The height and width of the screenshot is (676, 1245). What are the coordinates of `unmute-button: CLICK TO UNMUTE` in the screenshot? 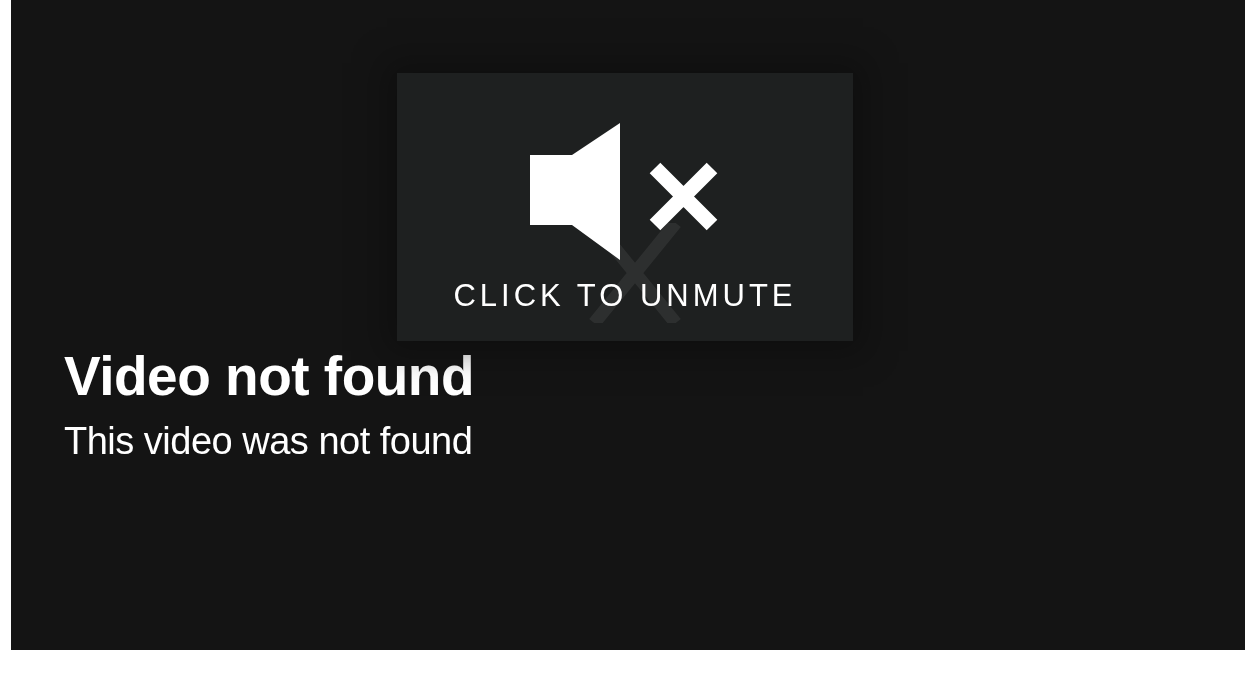 It's located at (625, 207).